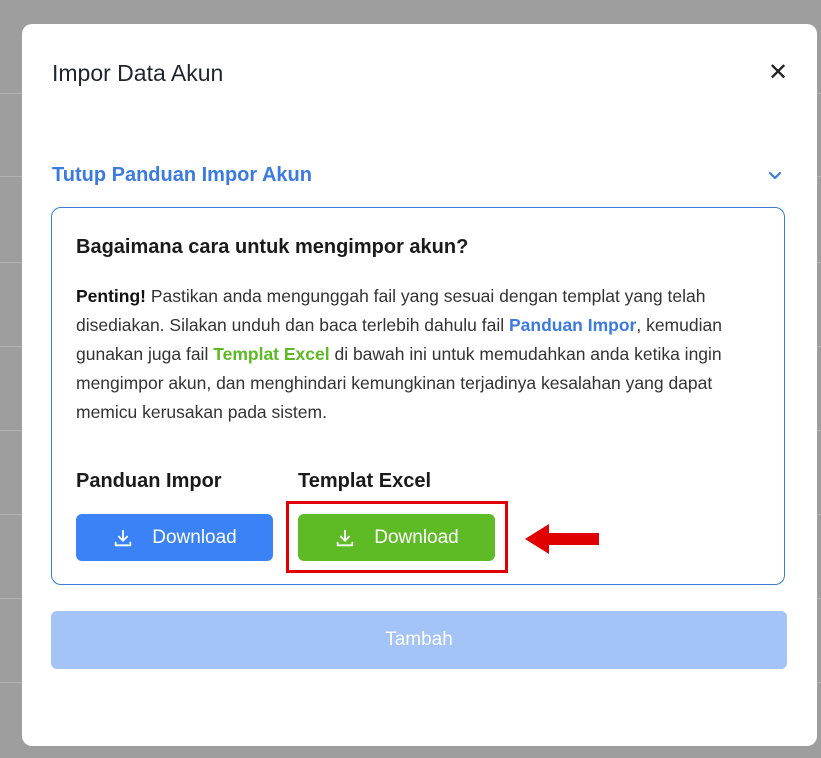  I want to click on guide-important-label: Penting!, so click(111, 296).